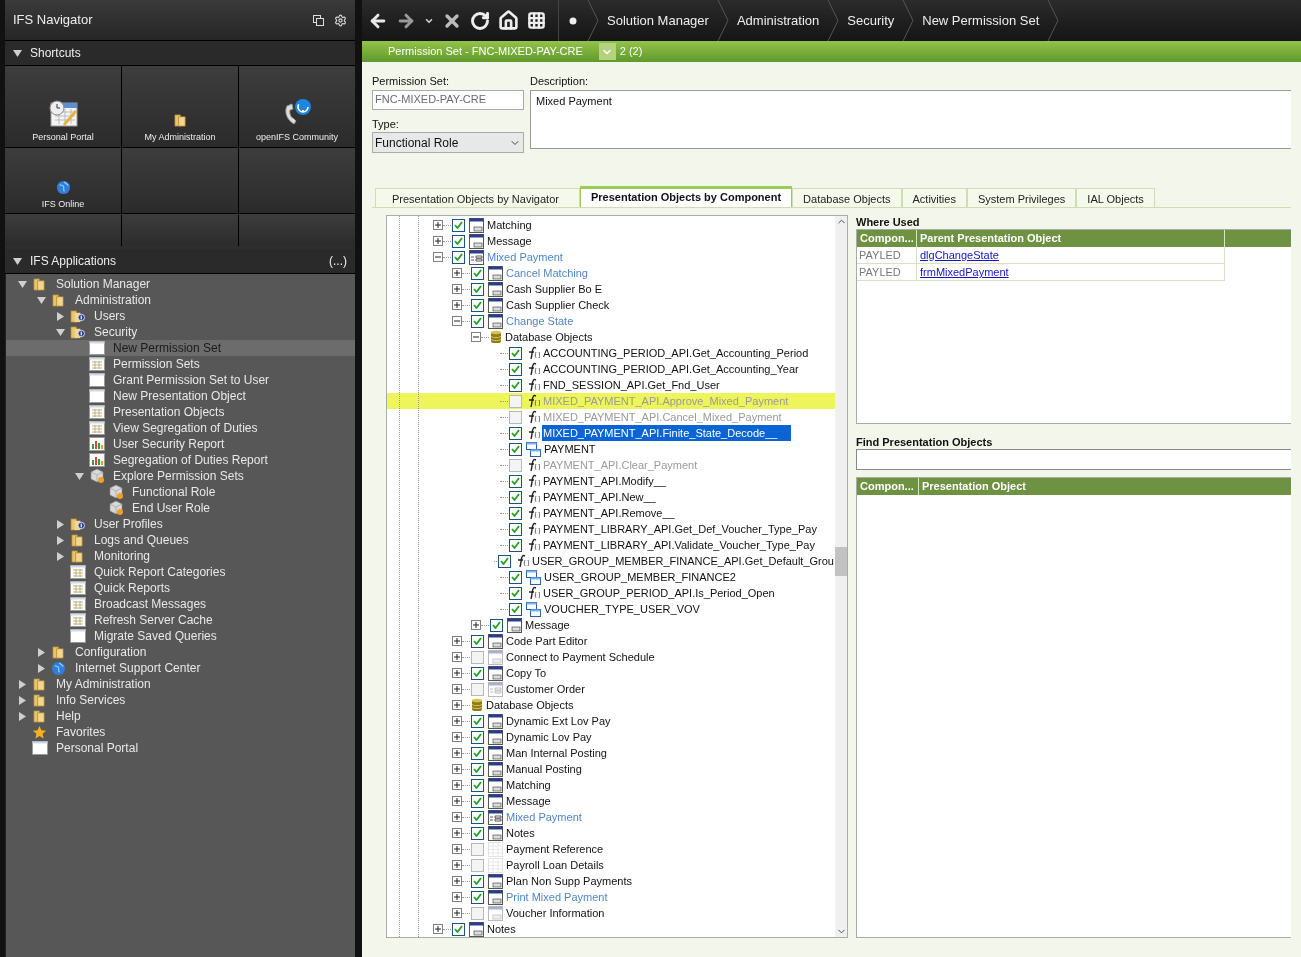 The image size is (1301, 957). I want to click on tree-item-label: Print Mixed Payment, so click(557, 897).